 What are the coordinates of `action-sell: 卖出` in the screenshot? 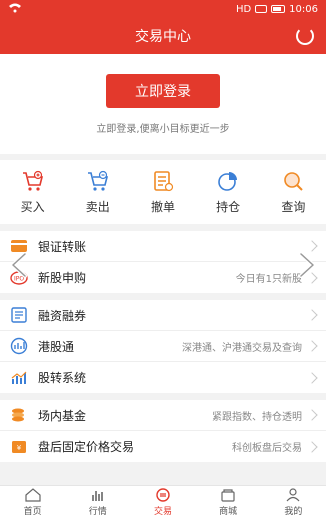 It's located at (98, 192).